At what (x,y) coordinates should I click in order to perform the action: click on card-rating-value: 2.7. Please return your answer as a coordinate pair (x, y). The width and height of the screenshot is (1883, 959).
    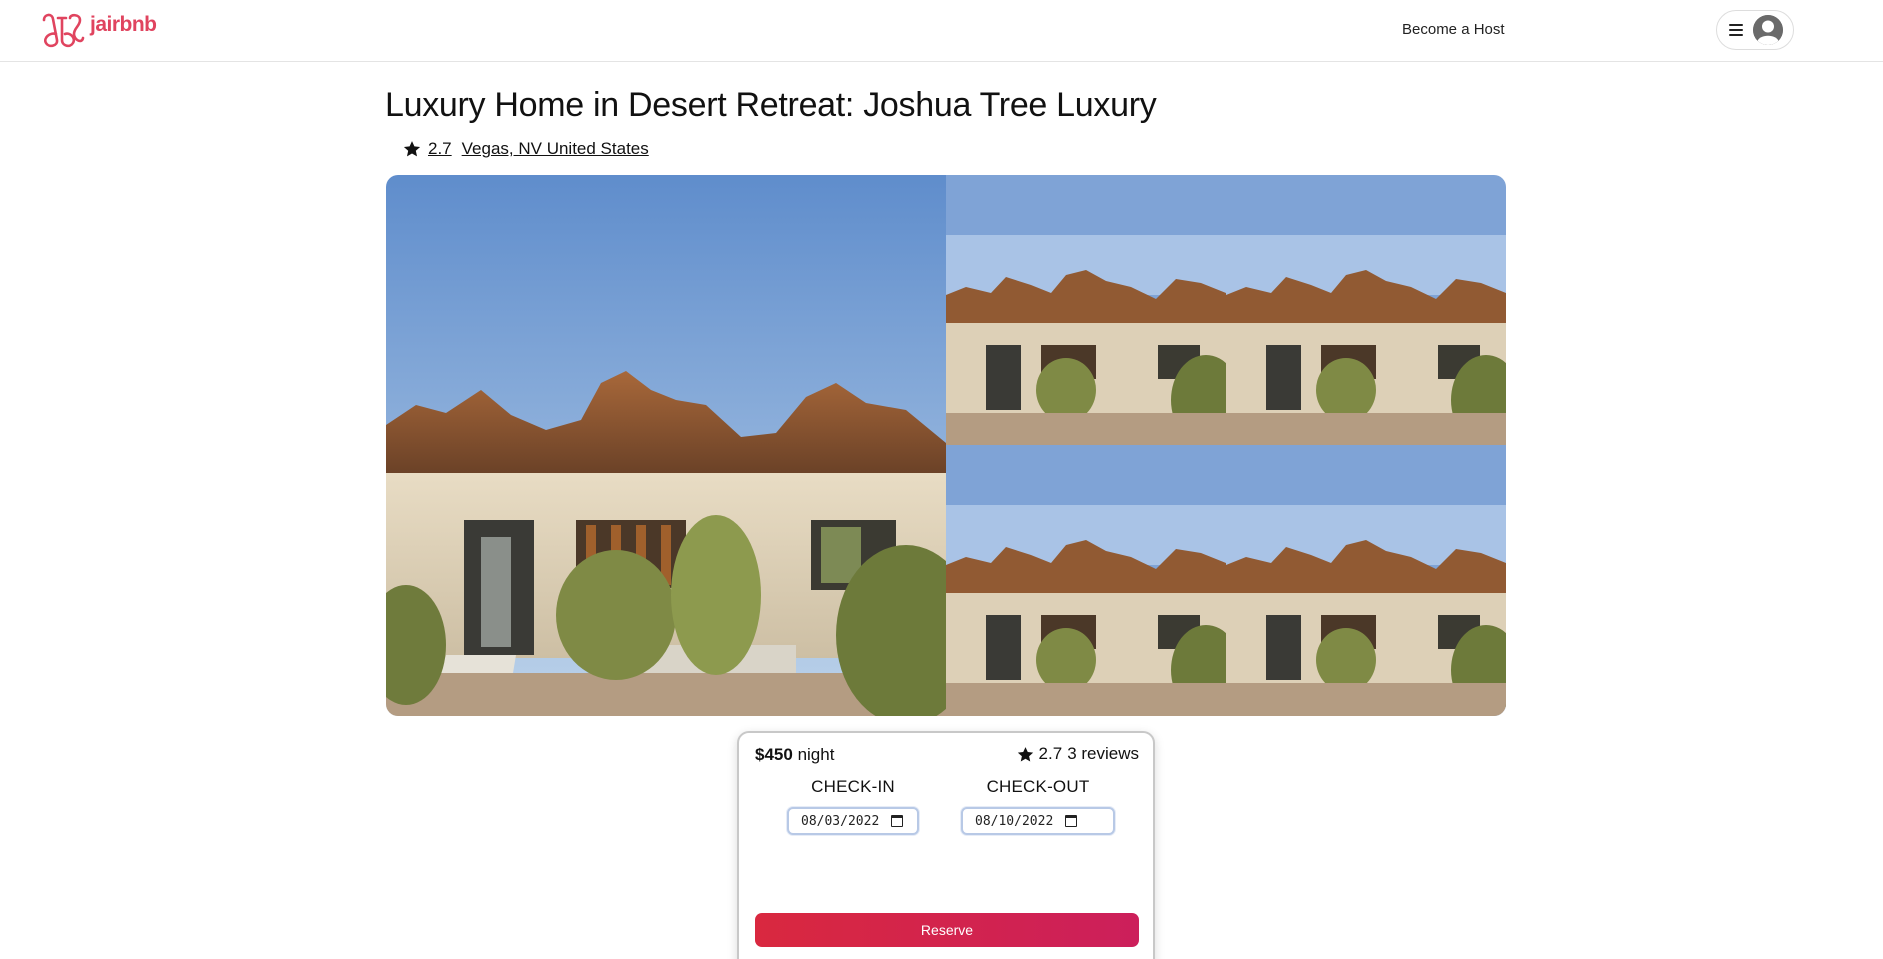
    Looking at the image, I should click on (1050, 753).